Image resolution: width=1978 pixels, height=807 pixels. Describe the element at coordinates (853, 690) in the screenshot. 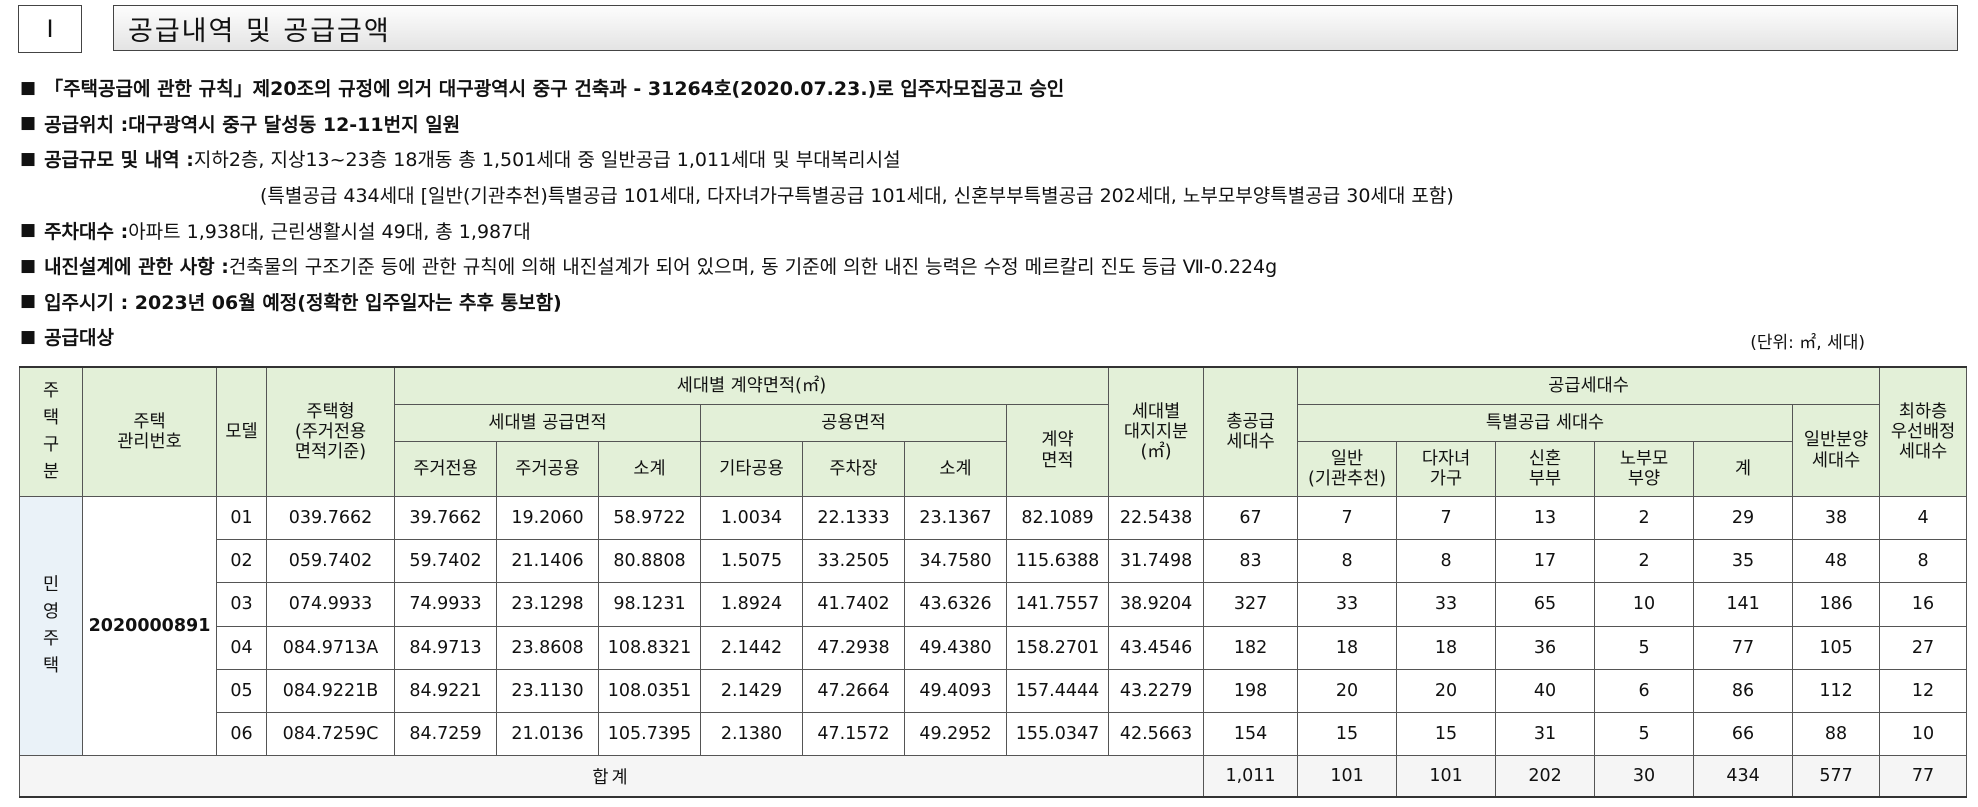

I see `cell-parking: 47.2664` at that location.